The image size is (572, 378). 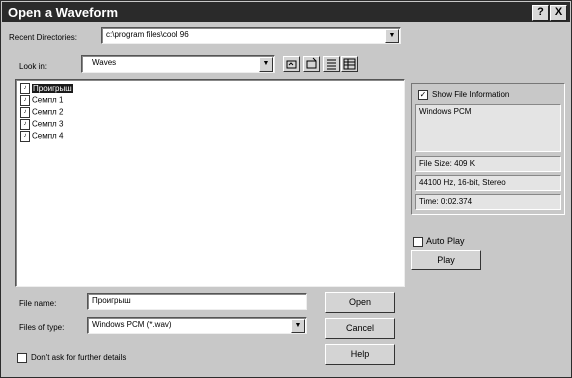 I want to click on look-in-value: Waves, so click(x=104, y=62).